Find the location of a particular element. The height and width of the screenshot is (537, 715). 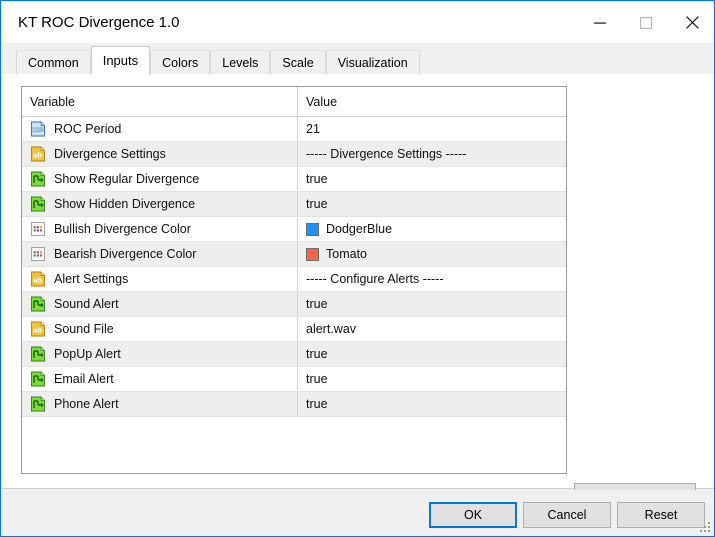

value-text: Tomato is located at coordinates (346, 254).